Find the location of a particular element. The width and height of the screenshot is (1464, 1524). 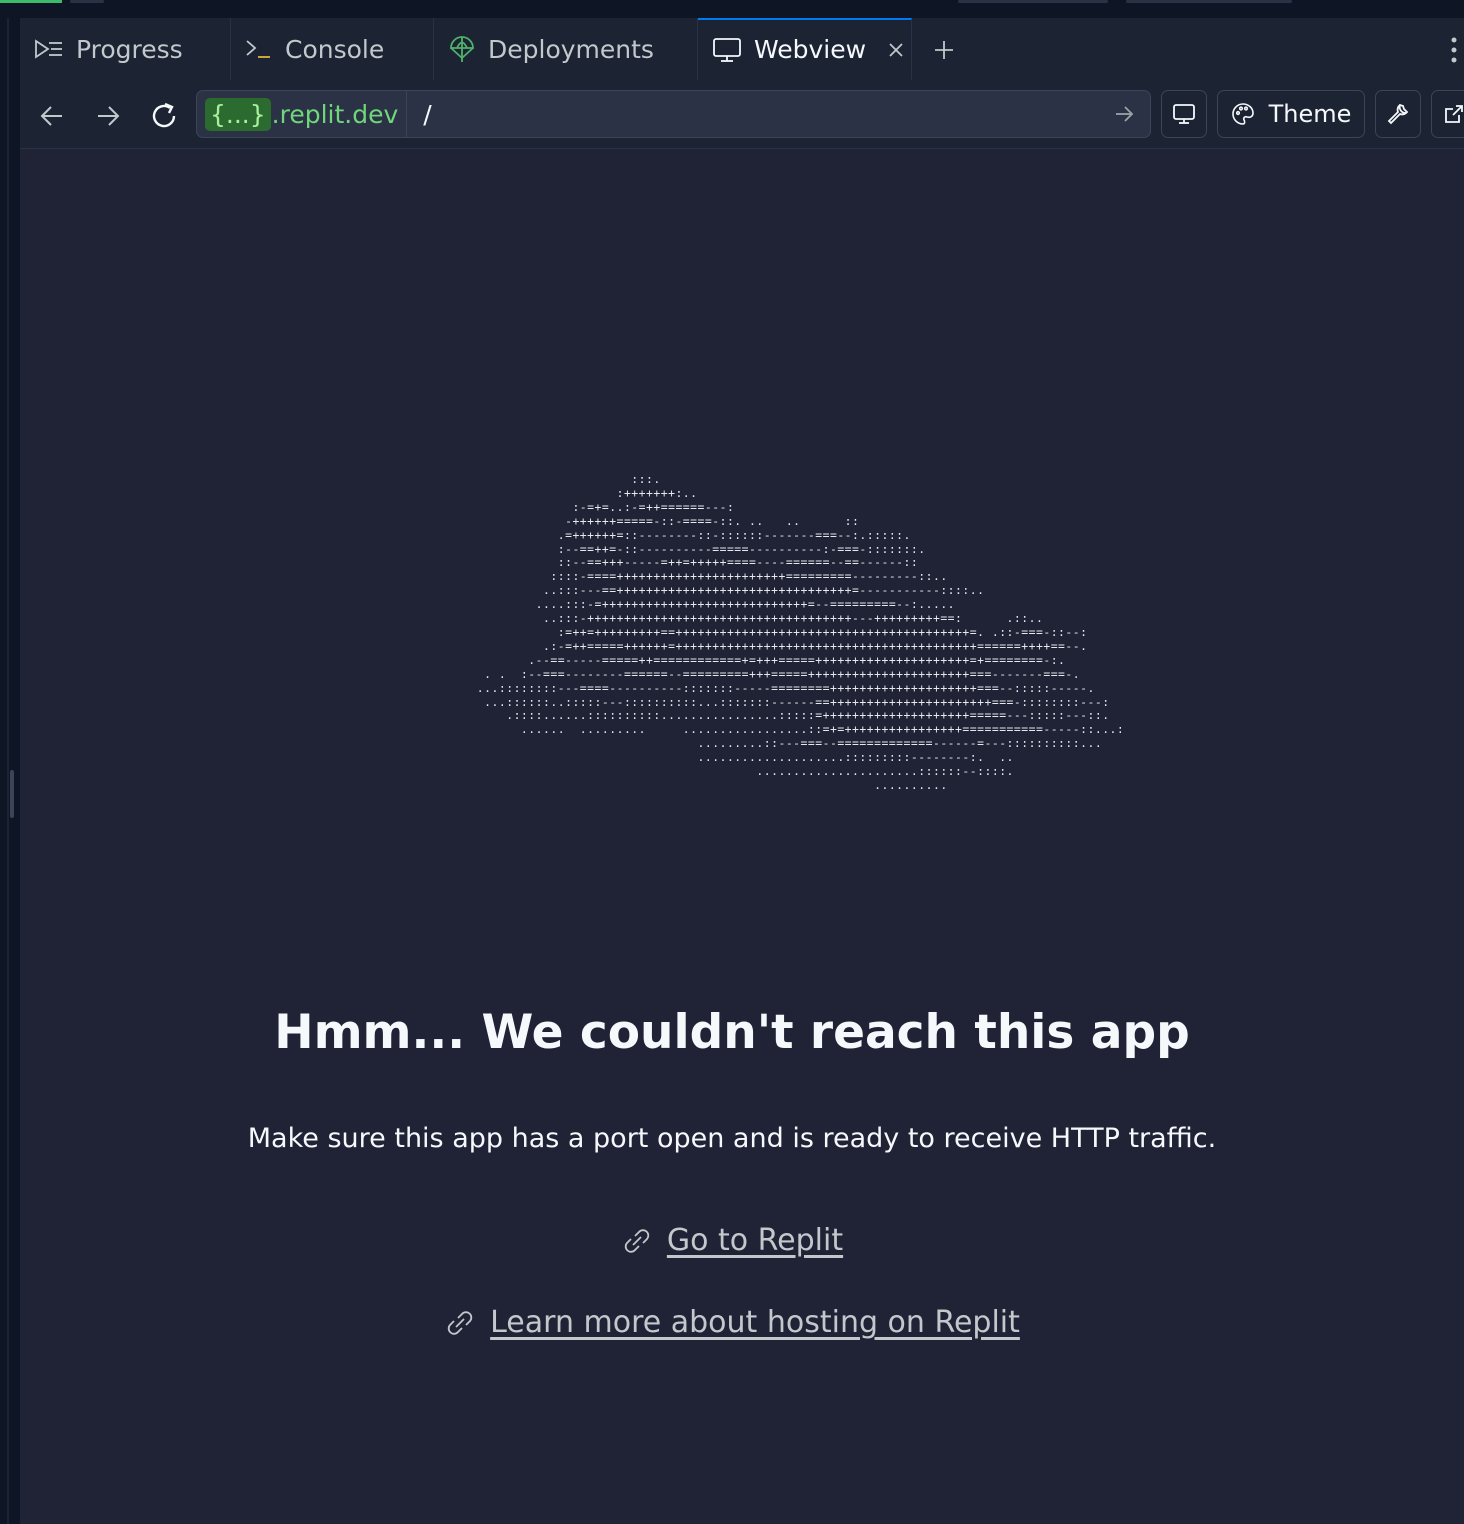

back-button is located at coordinates (52, 116).